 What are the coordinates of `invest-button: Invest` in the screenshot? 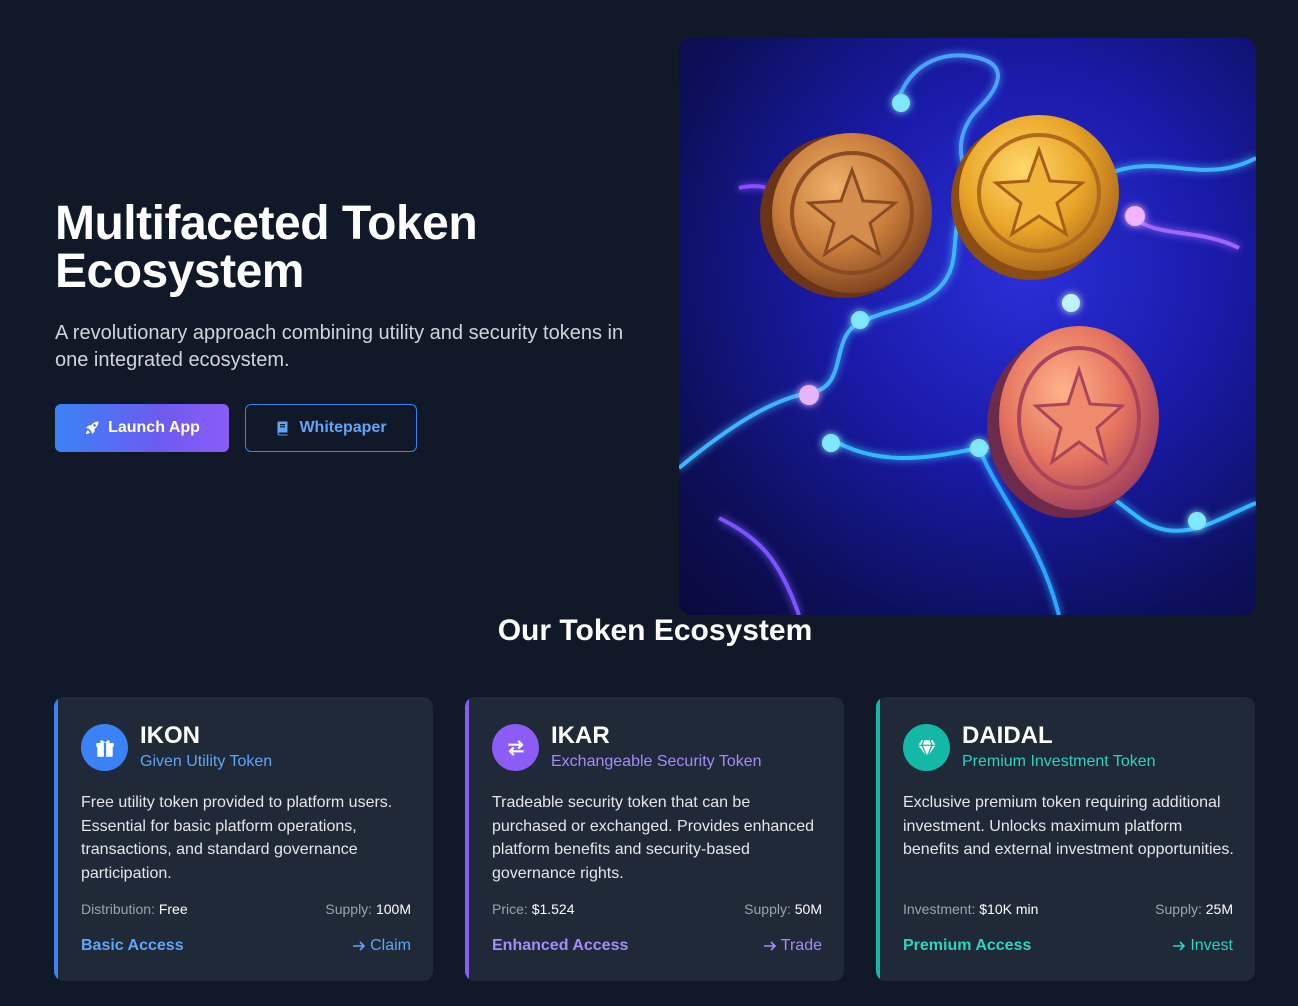 It's located at (1202, 946).